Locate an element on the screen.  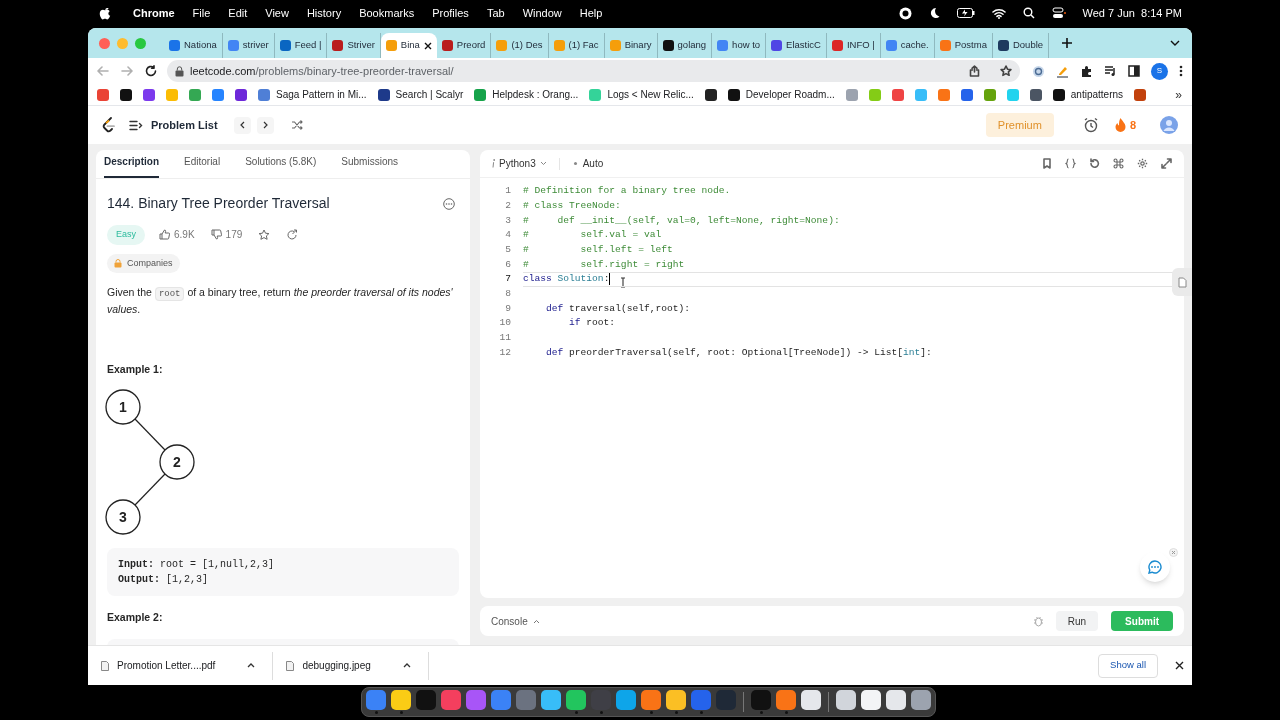
more-vertical-icon is located at coordinates (1181, 71).